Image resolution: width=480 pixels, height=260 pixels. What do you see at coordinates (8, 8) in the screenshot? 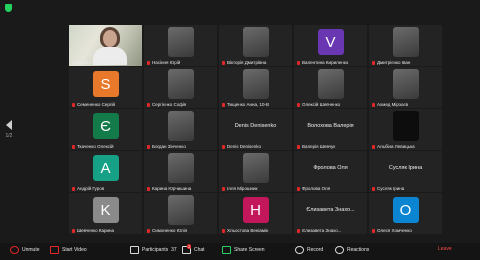
I see `encryption-shield-icon` at bounding box center [8, 8].